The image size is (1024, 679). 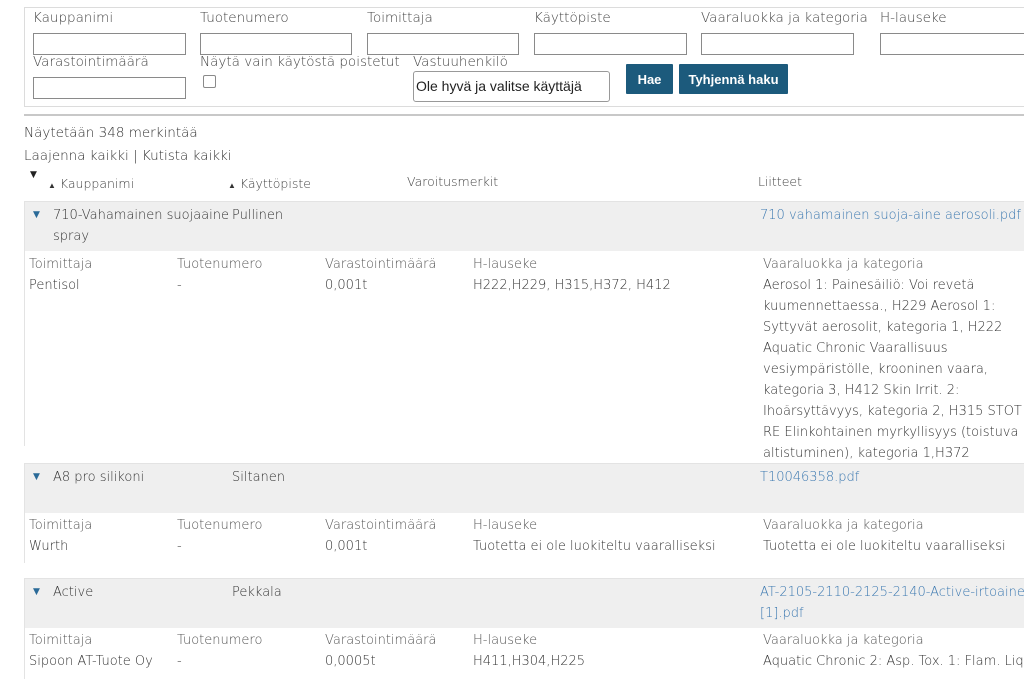 I want to click on value-hlauseke: H411,H304,H225, so click(x=529, y=661).